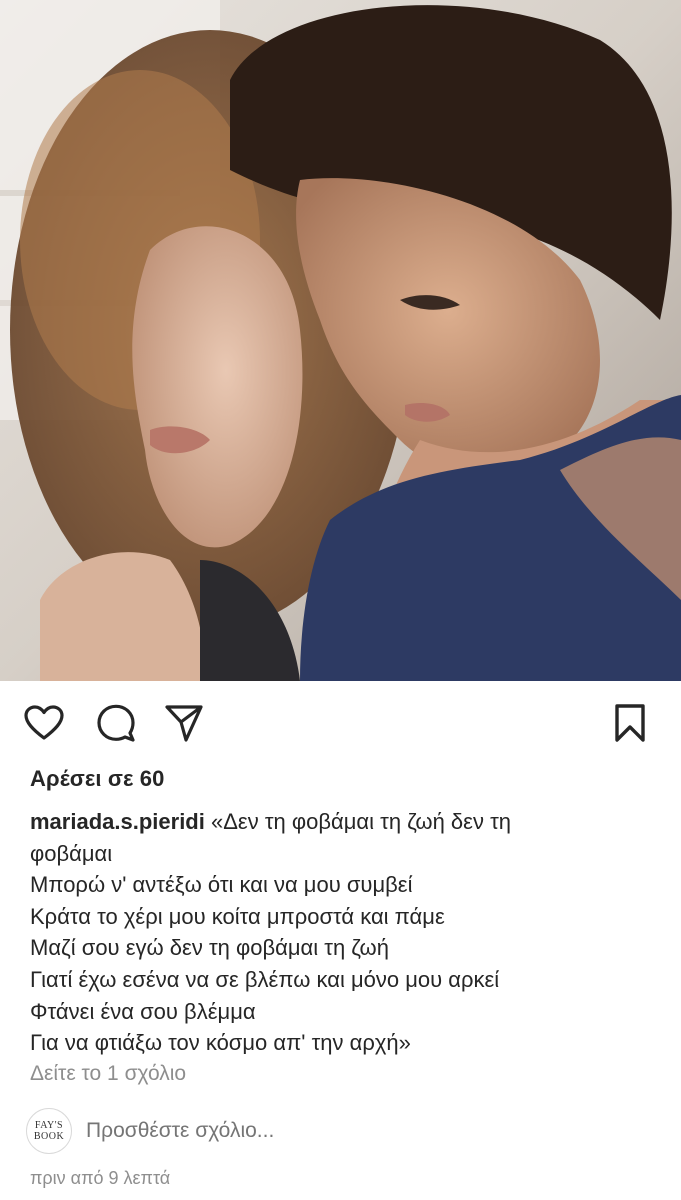 This screenshot has height=1200, width=681. Describe the element at coordinates (49, 1125) in the screenshot. I see `avatar-text-line1: FAY'S` at that location.